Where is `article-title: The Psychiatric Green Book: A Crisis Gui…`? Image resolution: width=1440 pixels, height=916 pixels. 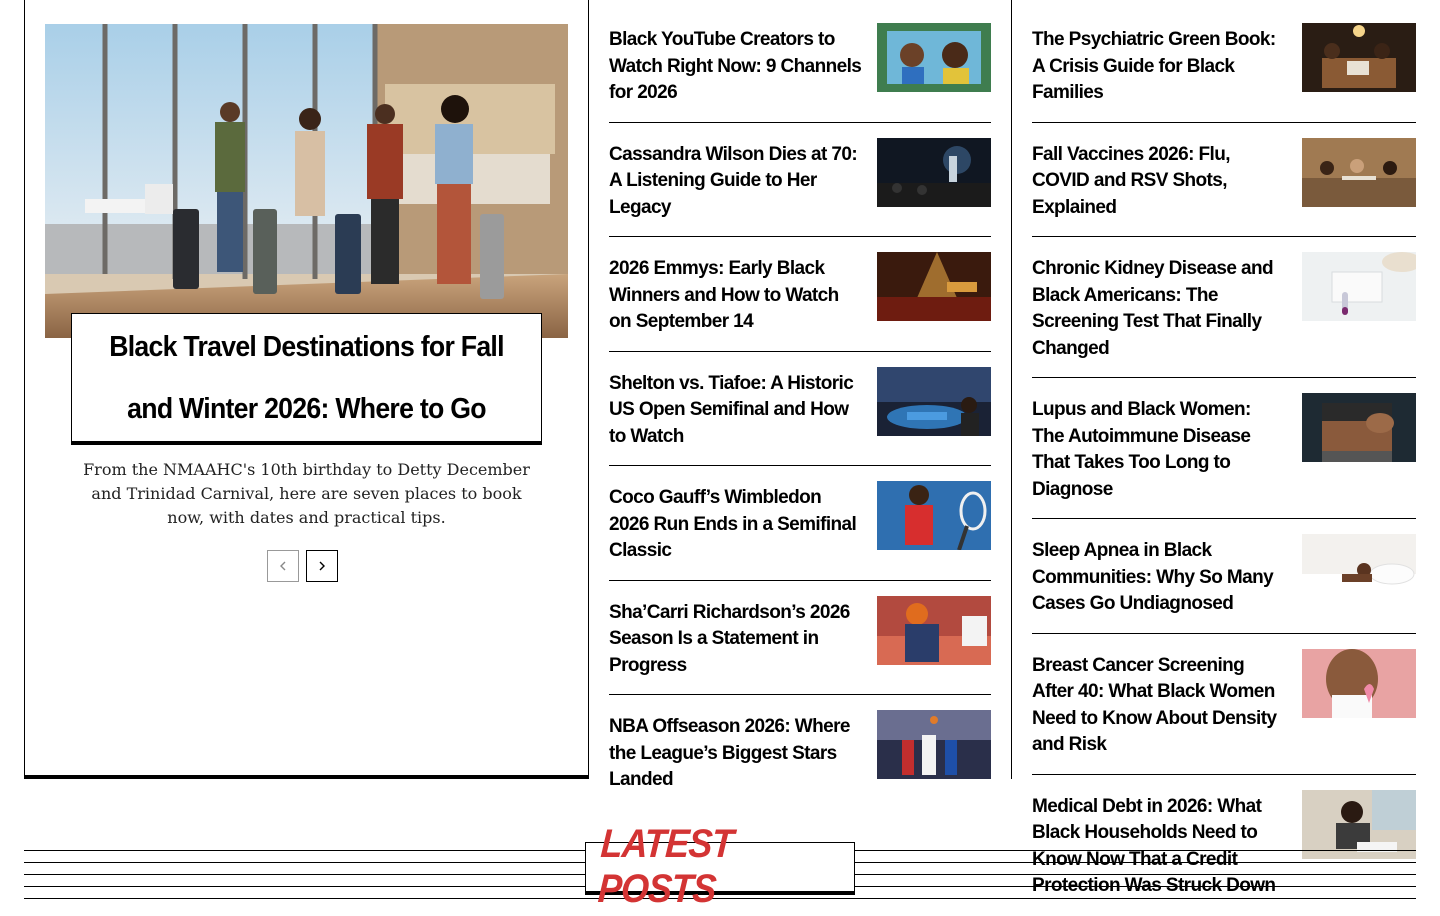 article-title: The Psychiatric Green Book: A Crisis Gui… is located at coordinates (1159, 65).